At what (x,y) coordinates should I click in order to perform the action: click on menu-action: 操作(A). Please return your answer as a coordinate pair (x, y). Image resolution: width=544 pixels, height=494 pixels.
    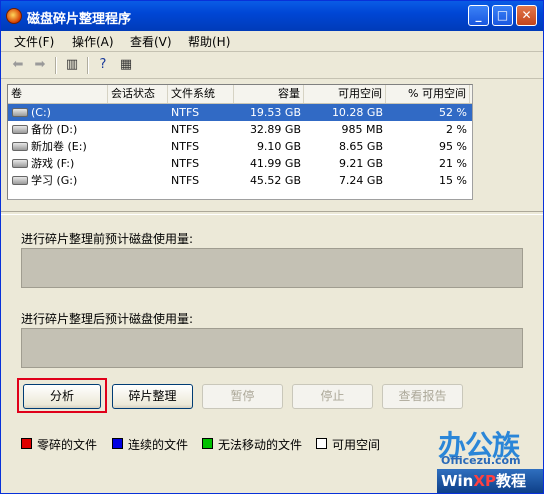
    Looking at the image, I should click on (93, 41).